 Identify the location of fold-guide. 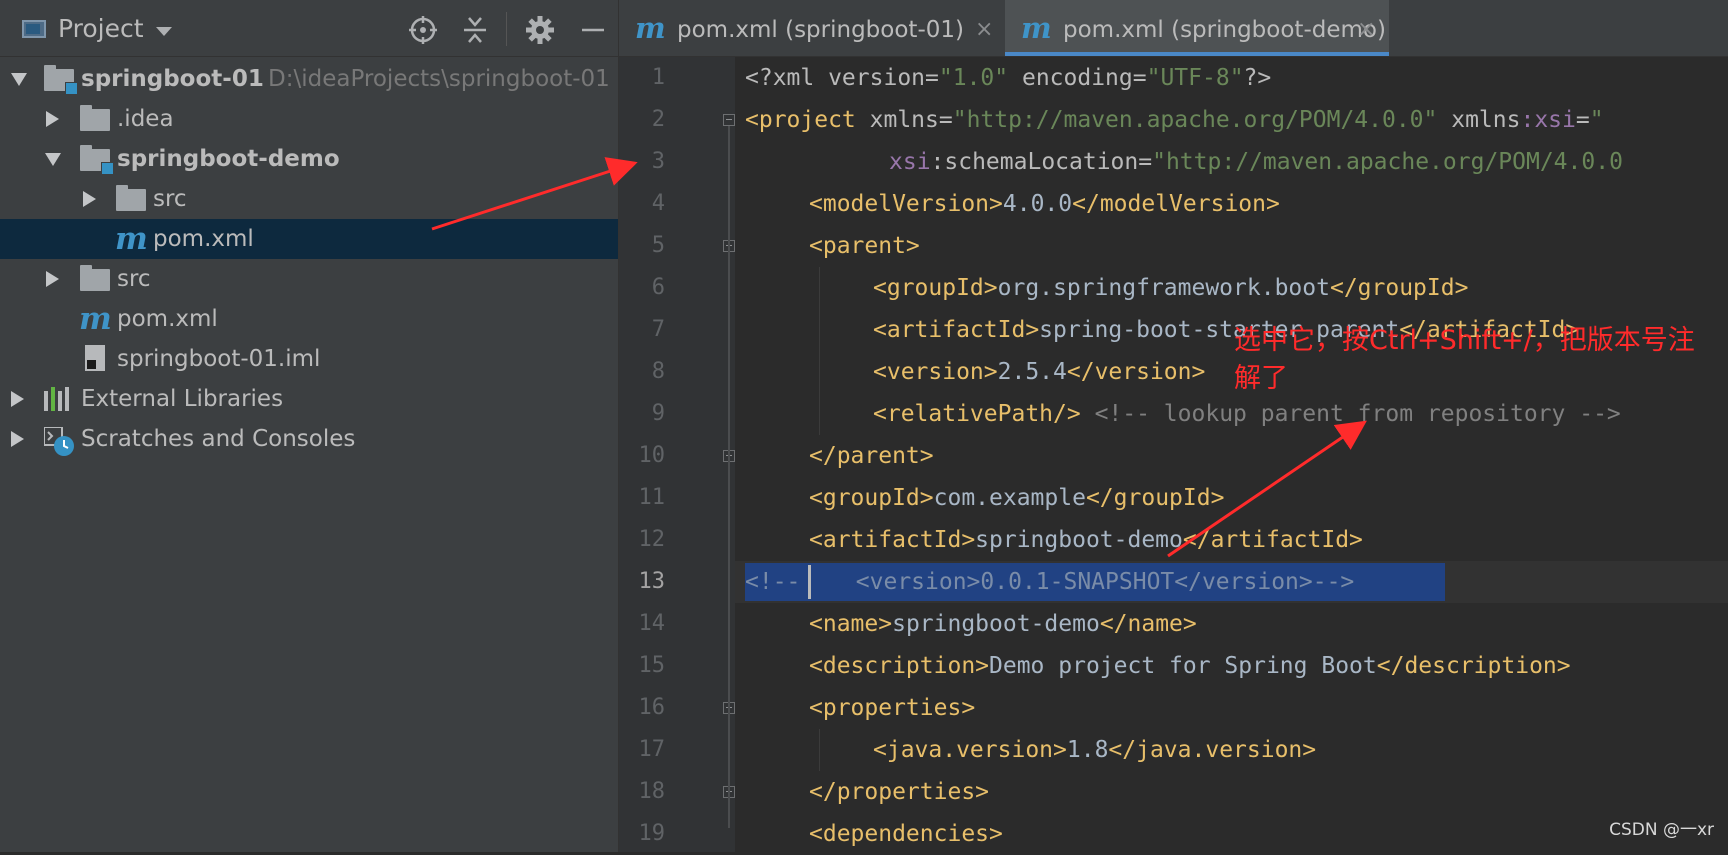
(729, 750).